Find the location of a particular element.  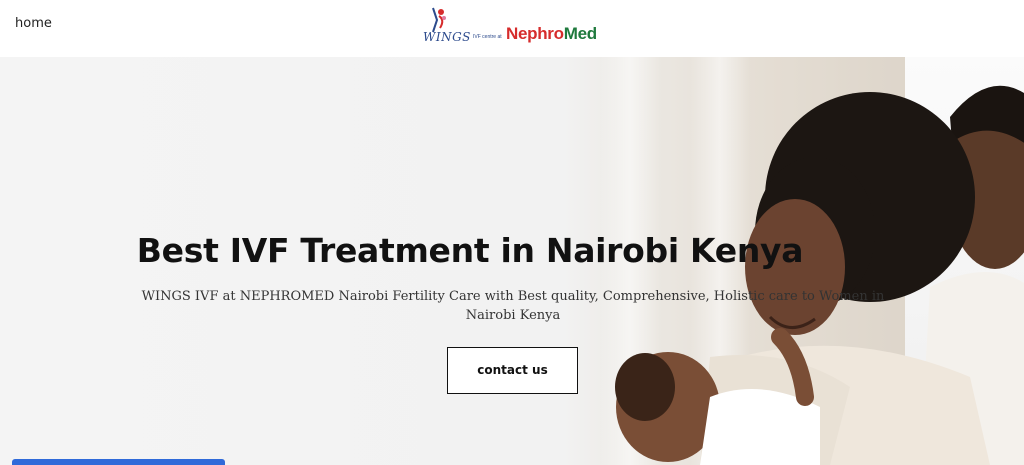

site-logo: WINGS IVF centre at NephroMed is located at coordinates (513, 27).